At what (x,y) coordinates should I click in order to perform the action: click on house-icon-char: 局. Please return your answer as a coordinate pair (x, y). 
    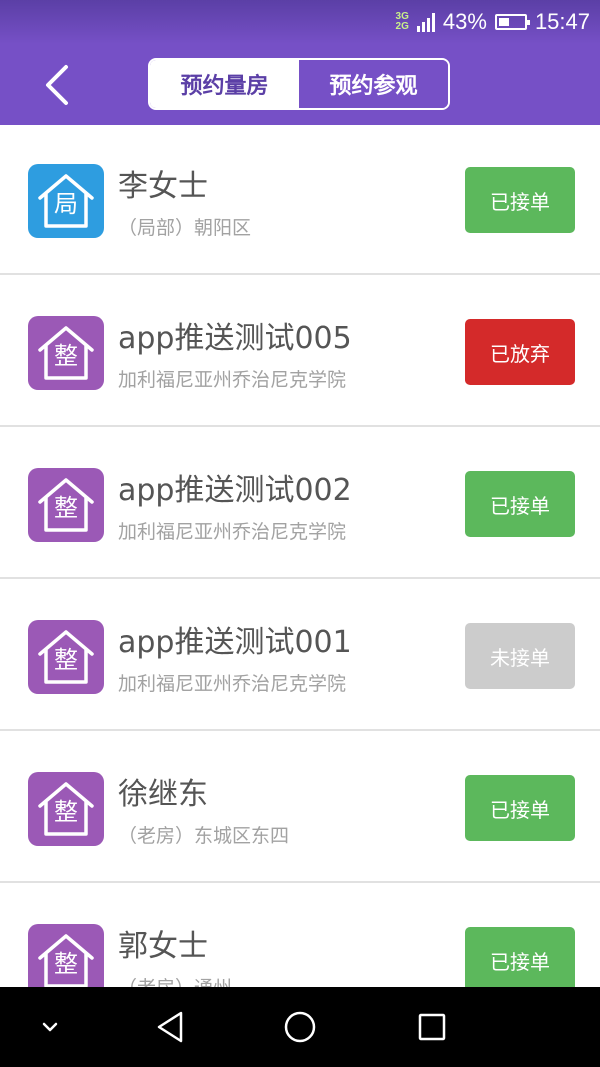
    Looking at the image, I should click on (66, 204).